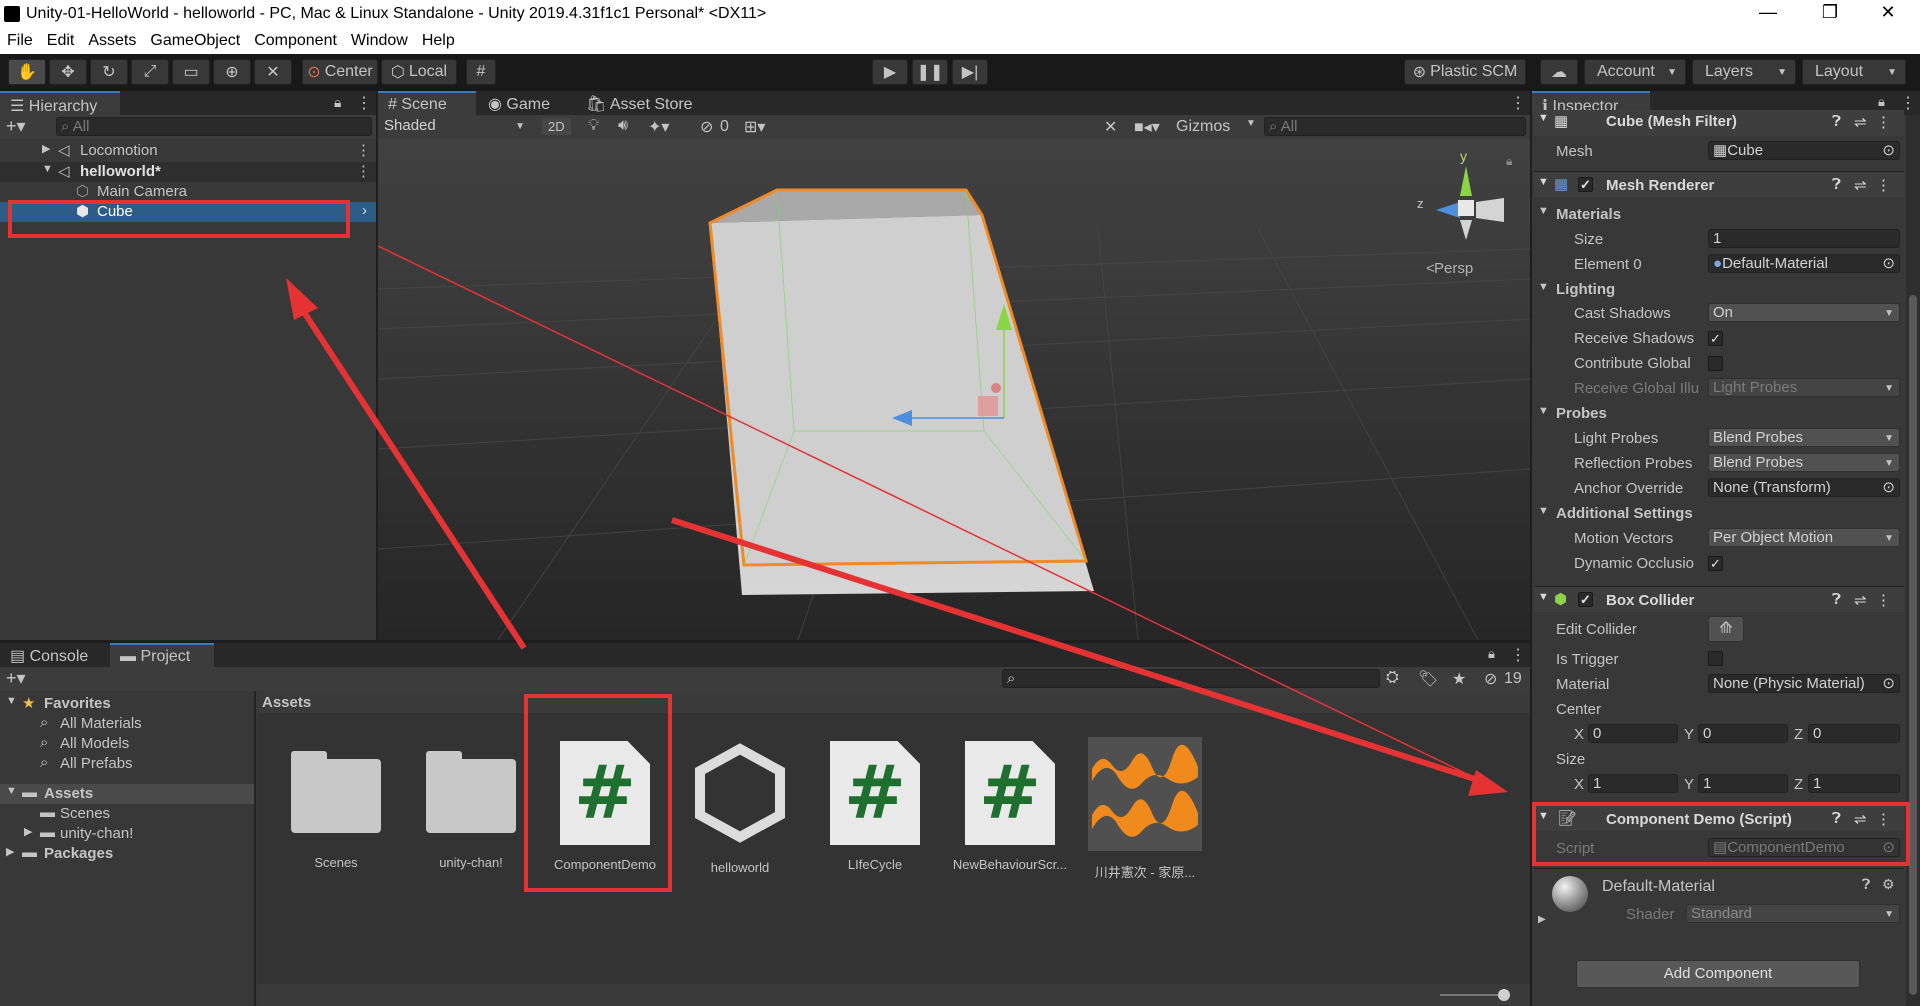 The width and height of the screenshot is (1920, 1006). Describe the element at coordinates (740, 808) in the screenshot. I see `asset-scene-helloworld: helloworld` at that location.